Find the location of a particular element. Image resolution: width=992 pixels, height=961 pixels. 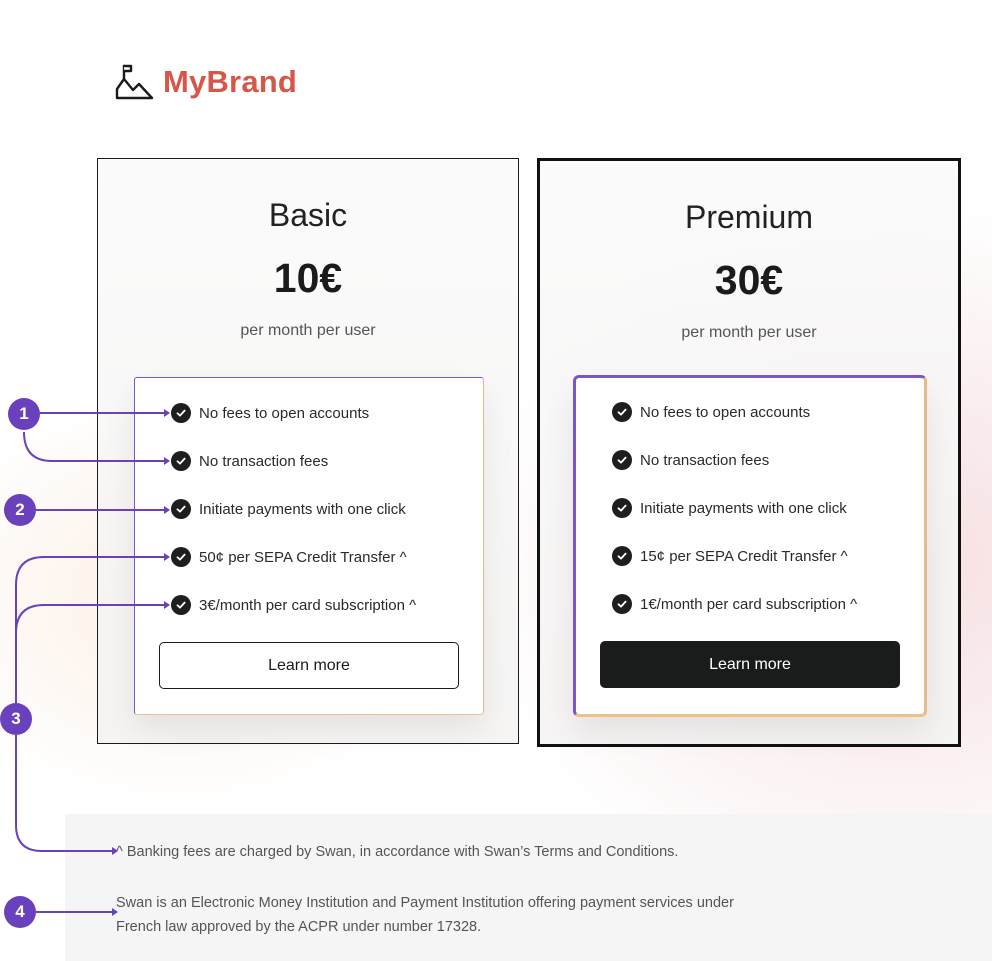

annotation-badge-2: 2 is located at coordinates (20, 510).